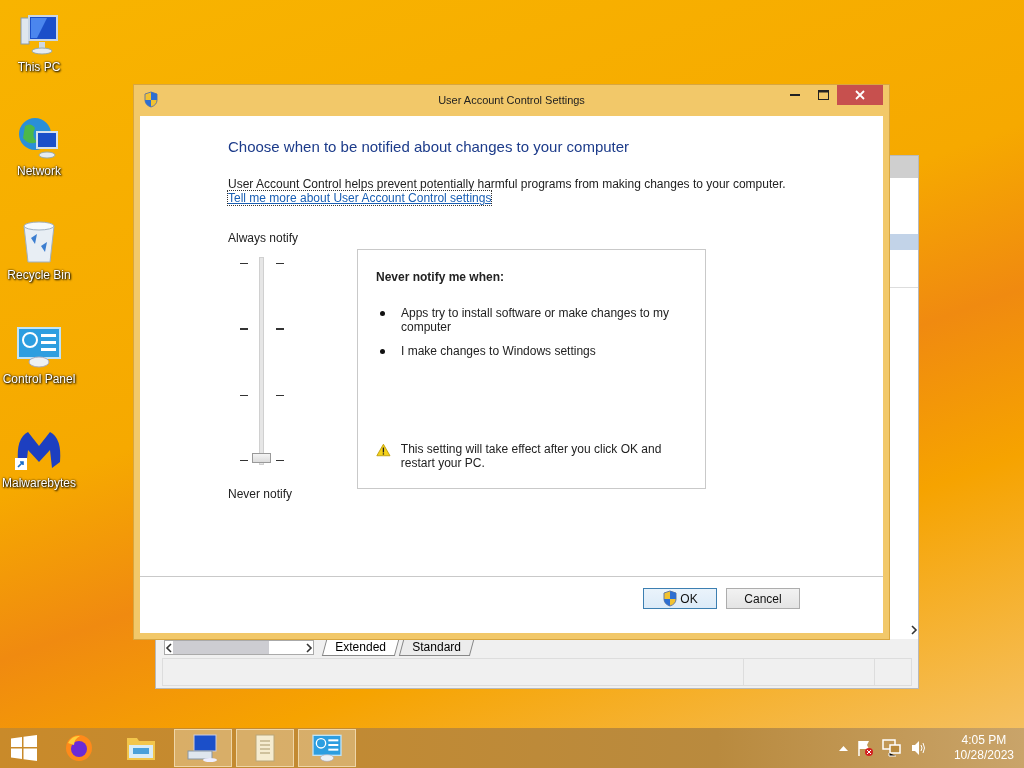 This screenshot has width=1024, height=768. I want to click on warning-icon, so click(383, 450).